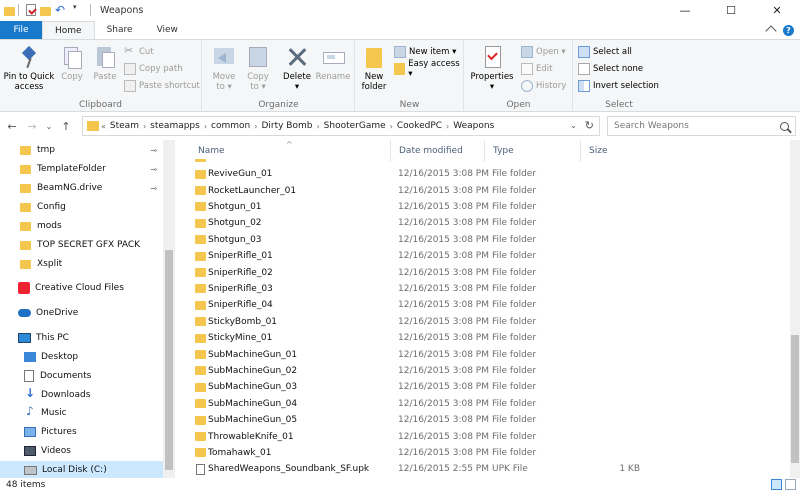 The width and height of the screenshot is (800, 492). What do you see at coordinates (93, 376) in the screenshot?
I see `sidebar-item-documents: Documents` at bounding box center [93, 376].